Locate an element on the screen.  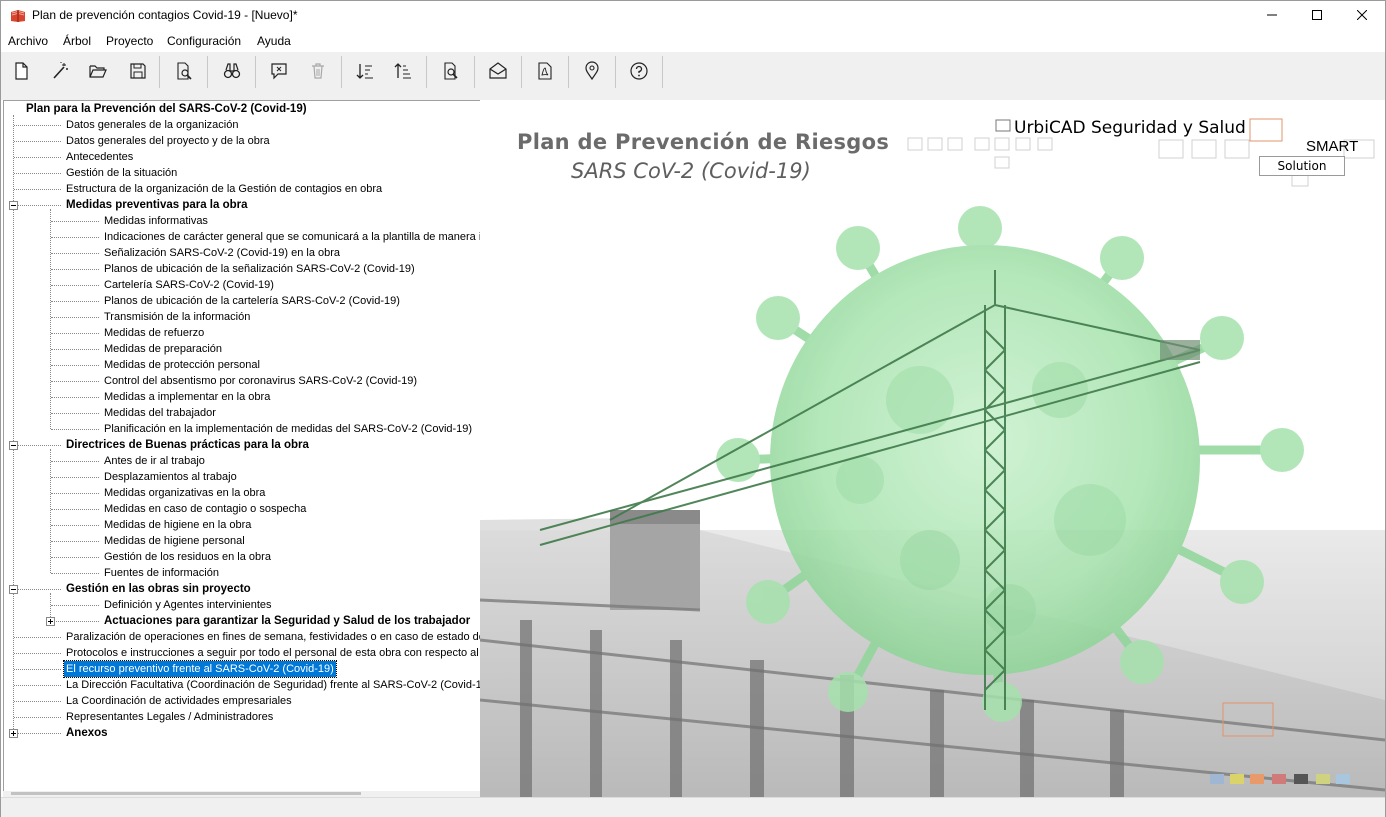
tree-item-label: Medidas de higiene personal is located at coordinates (174, 541).